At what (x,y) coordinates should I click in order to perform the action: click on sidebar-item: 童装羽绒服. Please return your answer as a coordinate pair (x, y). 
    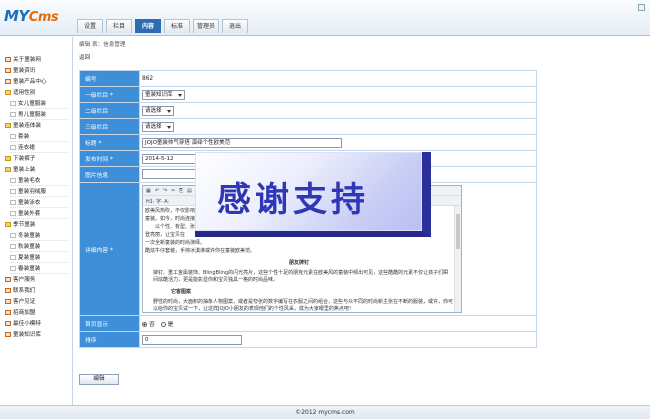
    Looking at the image, I should click on (39, 192).